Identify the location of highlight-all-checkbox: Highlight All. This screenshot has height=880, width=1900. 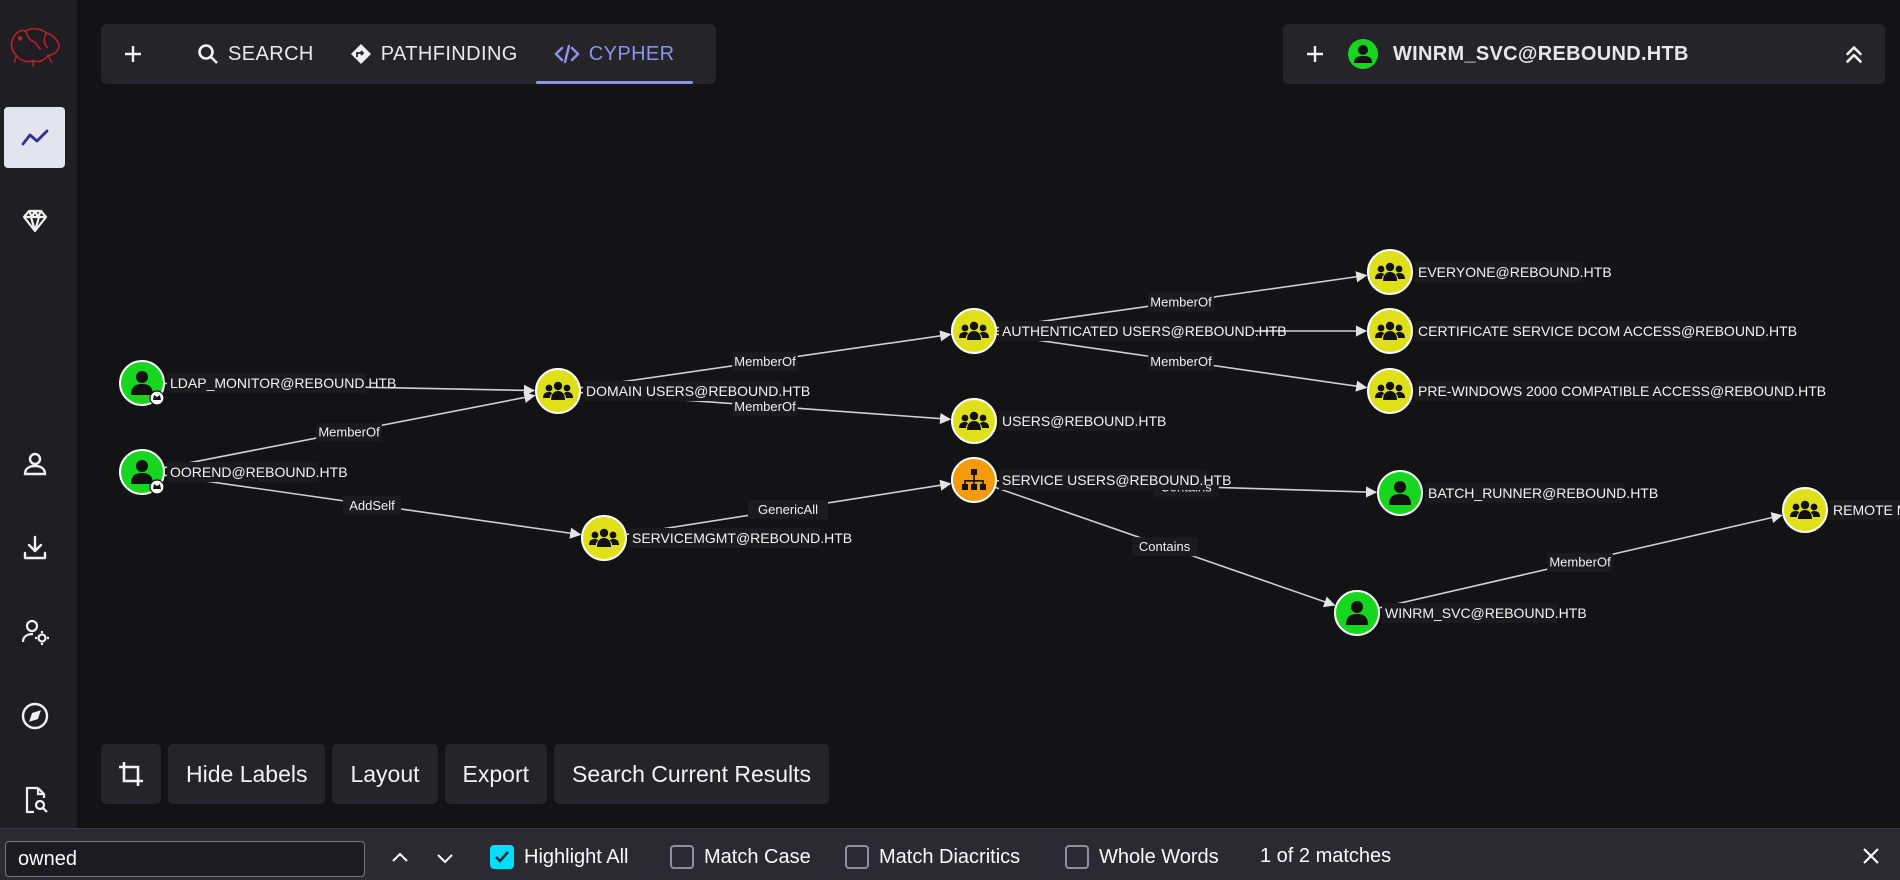
(559, 857).